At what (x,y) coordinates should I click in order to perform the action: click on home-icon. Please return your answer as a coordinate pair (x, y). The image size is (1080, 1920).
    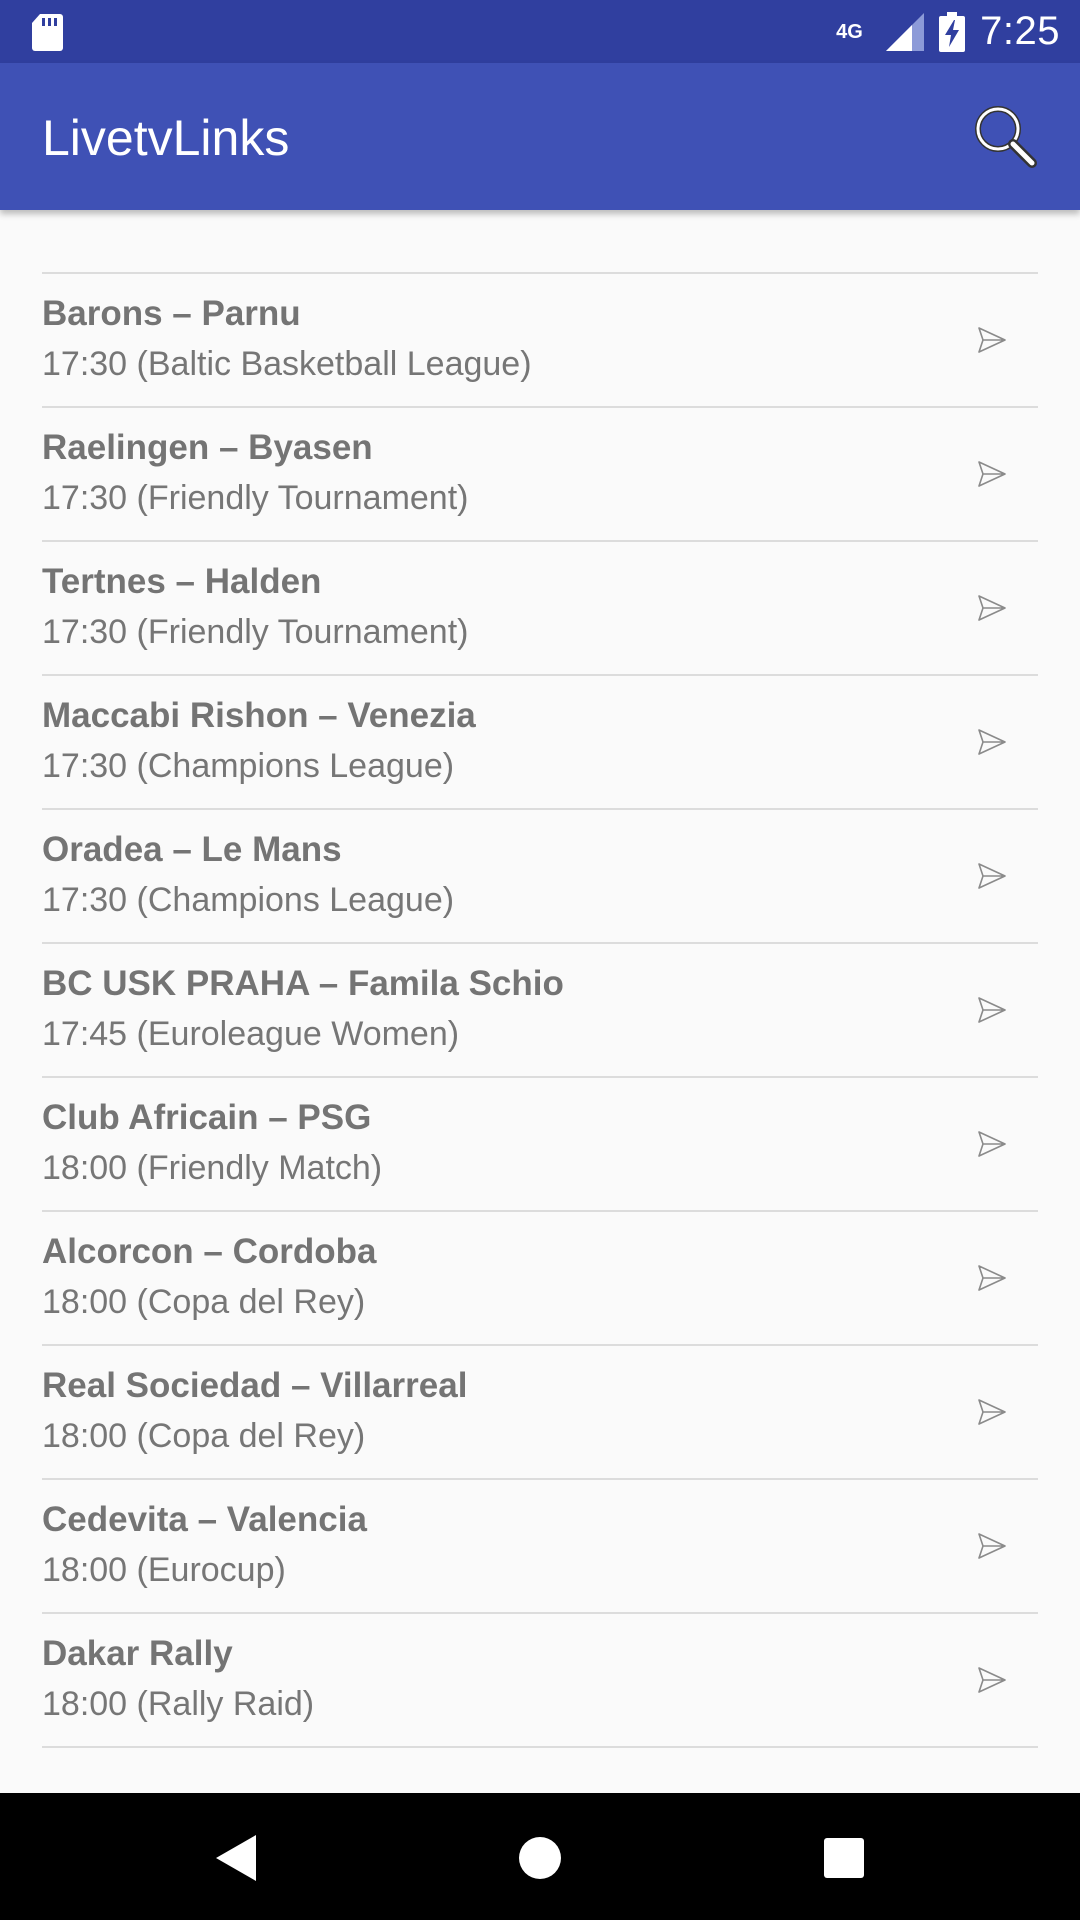
    Looking at the image, I should click on (540, 1858).